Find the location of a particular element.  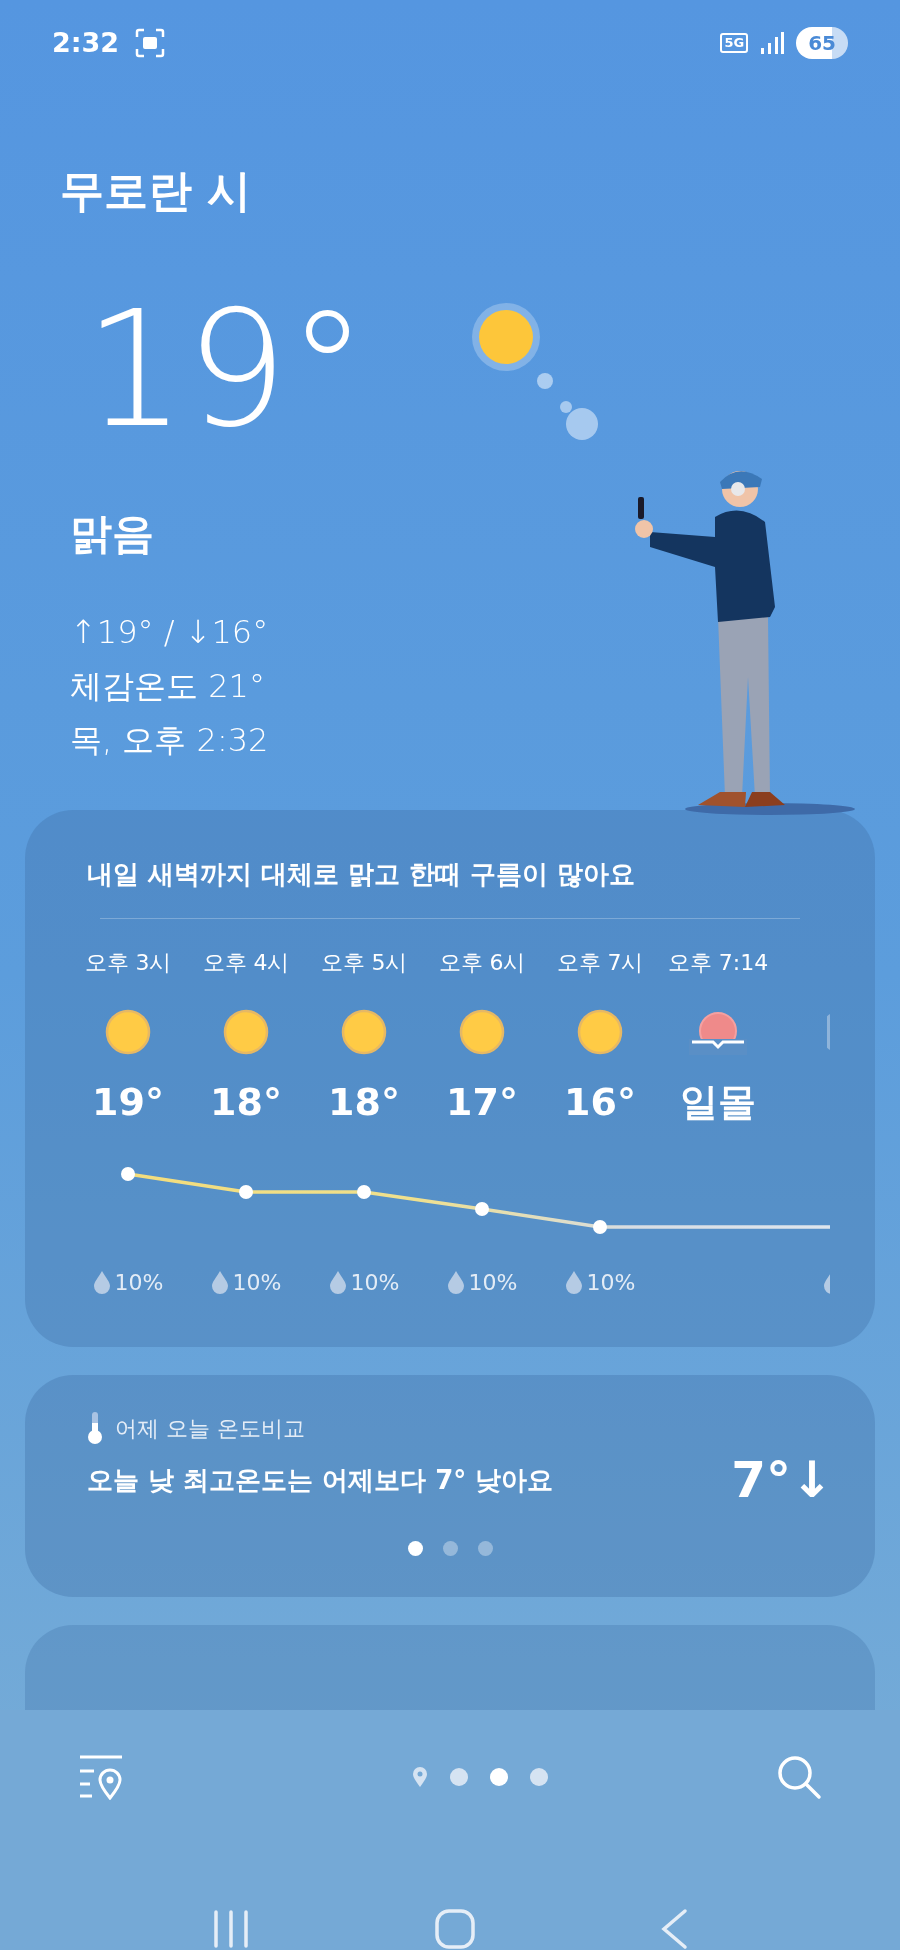

hour-label: 오후 7시 is located at coordinates (600, 963).